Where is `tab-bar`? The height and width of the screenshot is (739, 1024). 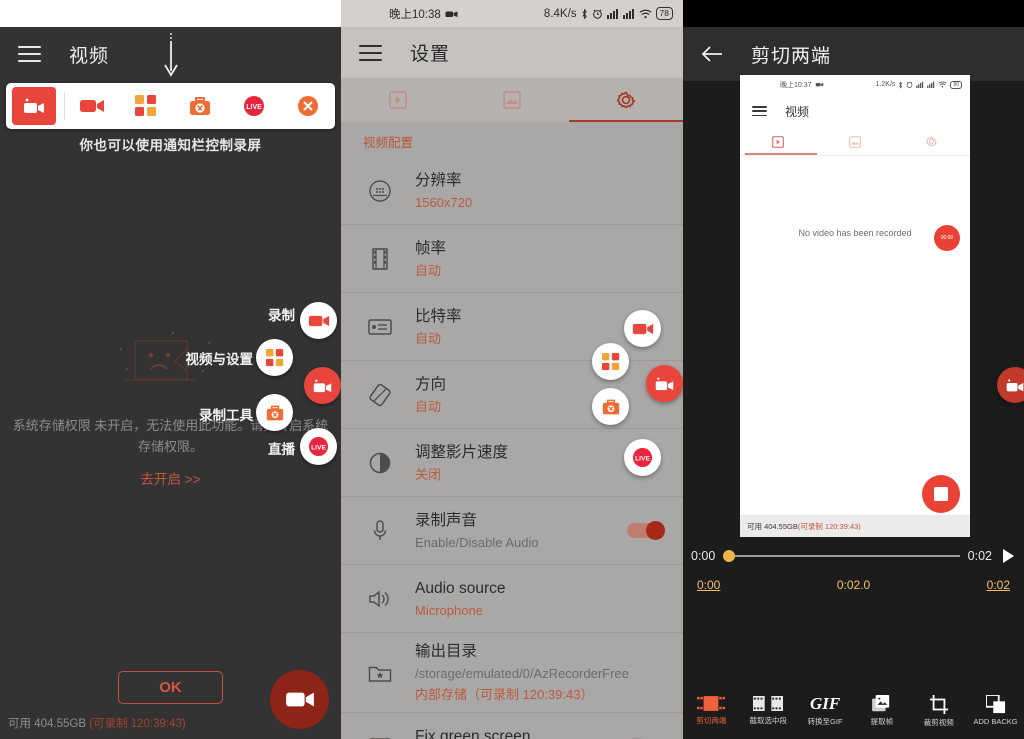
tab-bar is located at coordinates (512, 100).